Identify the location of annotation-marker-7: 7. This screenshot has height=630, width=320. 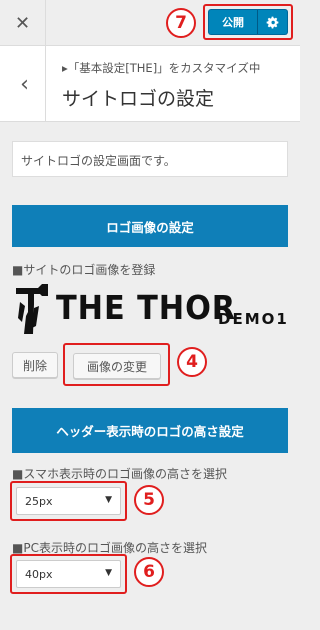
(181, 23).